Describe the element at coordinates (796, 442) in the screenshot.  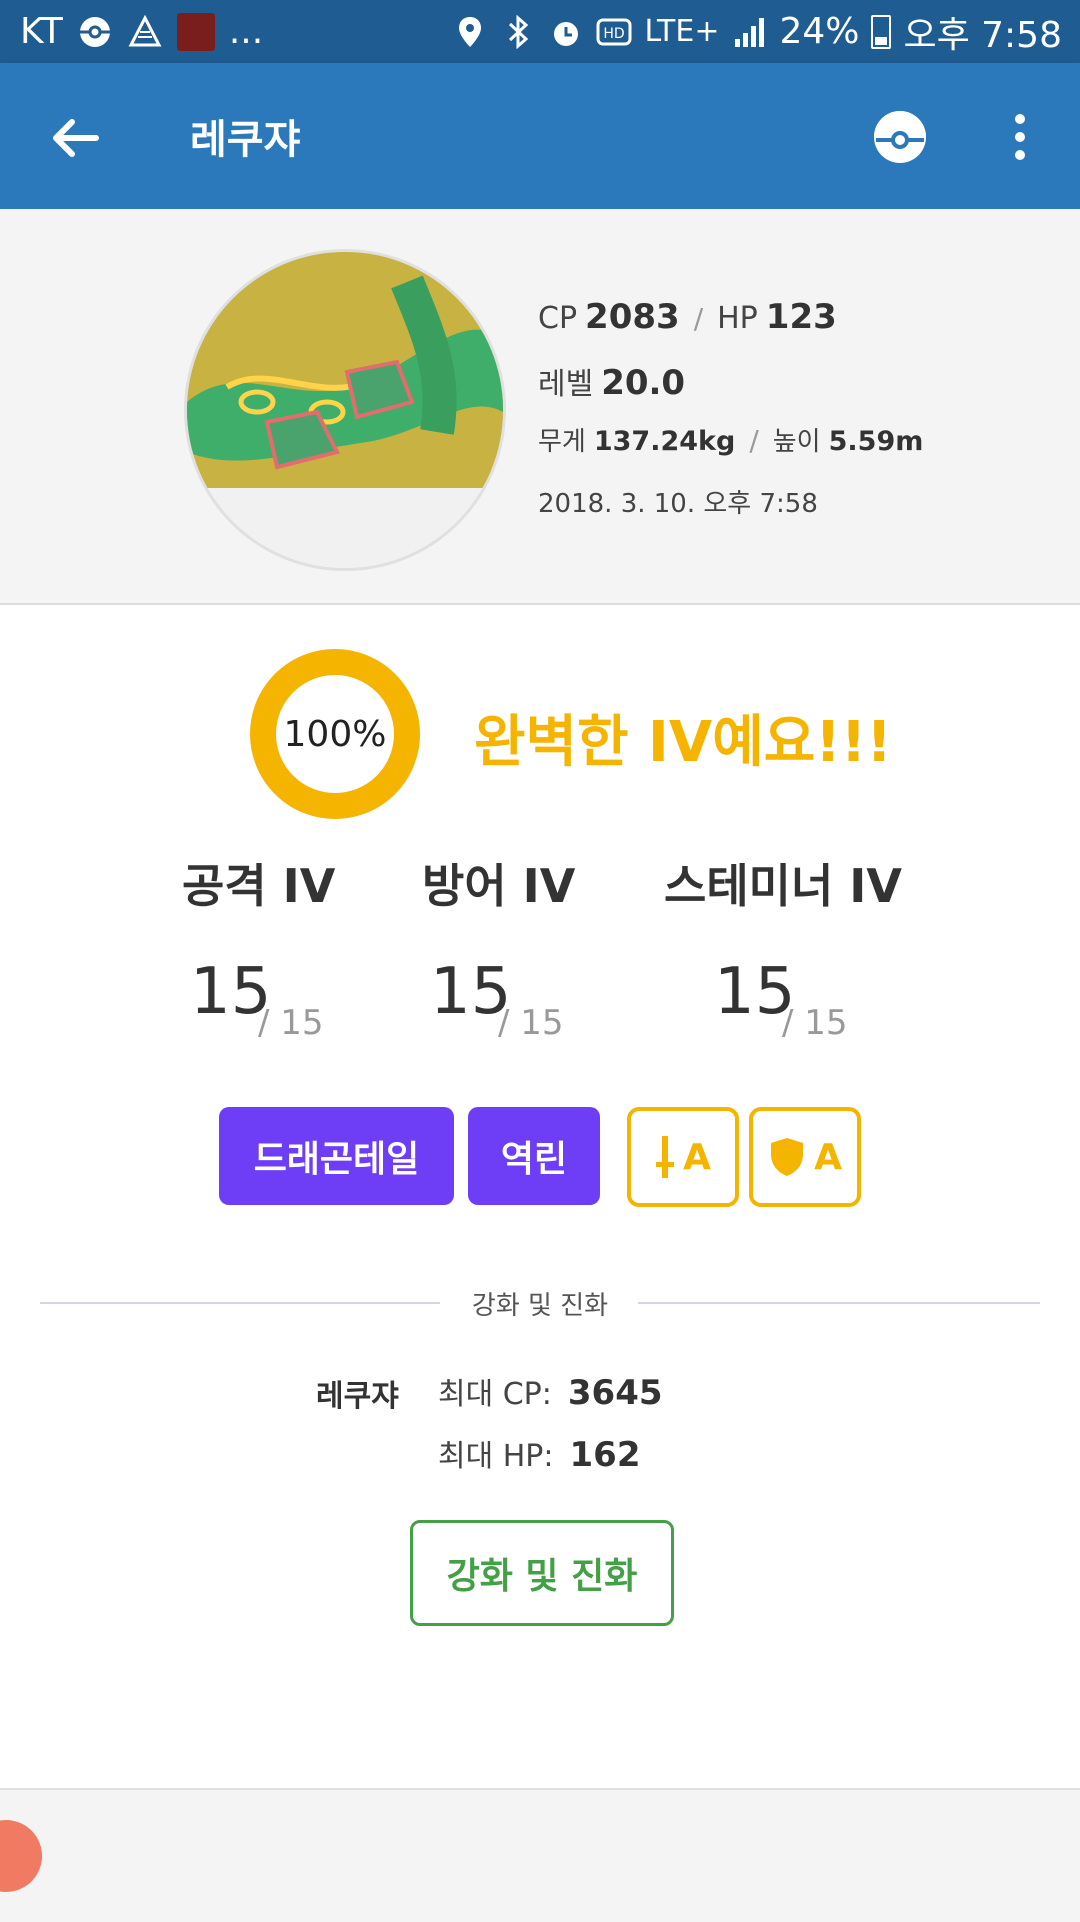
I see `height-label: 높이` at that location.